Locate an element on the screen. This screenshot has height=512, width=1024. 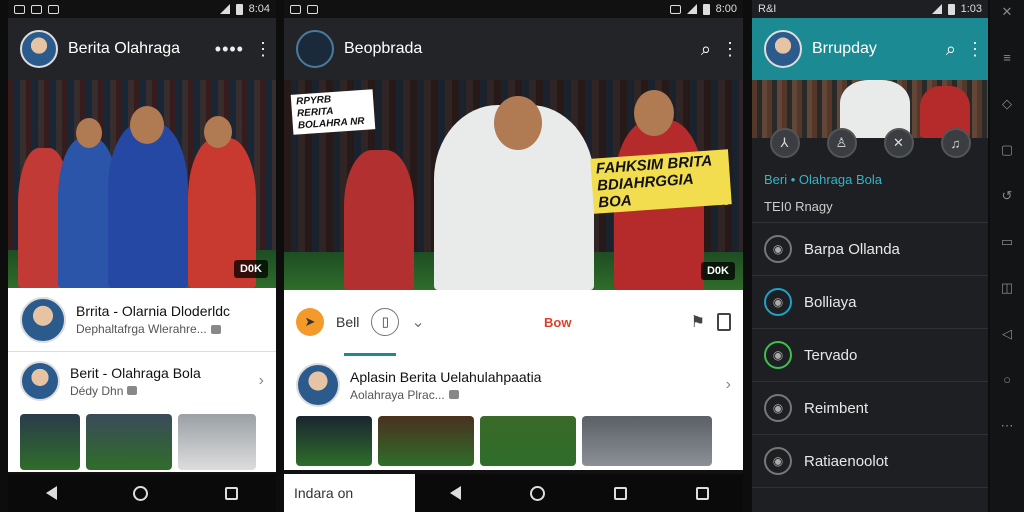
section-title: Beri • Olahraga Bola is located at coordinates (823, 179).